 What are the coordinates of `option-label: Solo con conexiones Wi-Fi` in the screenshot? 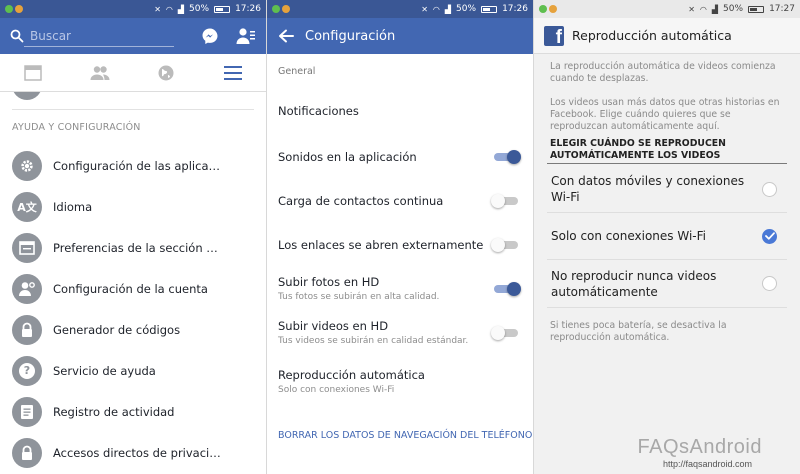 It's located at (628, 236).